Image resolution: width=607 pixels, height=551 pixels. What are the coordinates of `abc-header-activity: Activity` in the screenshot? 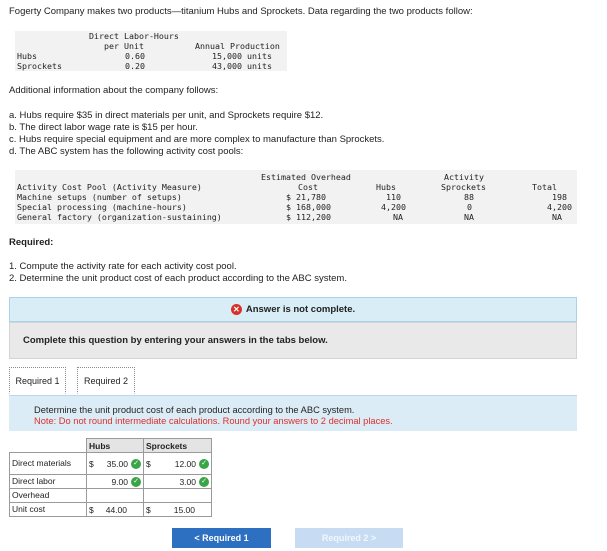 It's located at (464, 177).